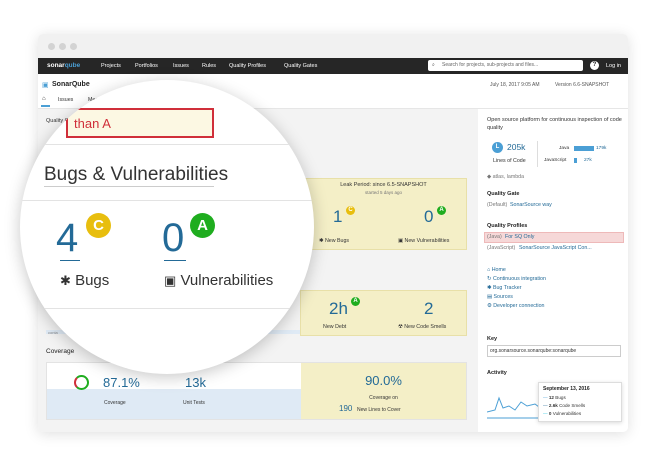 The width and height of the screenshot is (670, 471). What do you see at coordinates (594, 65) in the screenshot?
I see `help-icon: ?` at bounding box center [594, 65].